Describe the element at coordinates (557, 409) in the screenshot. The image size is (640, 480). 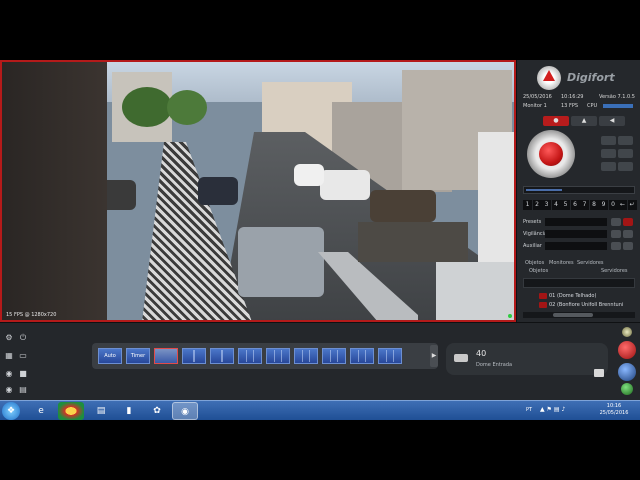
I see `tray-network-icon: ▤` at that location.